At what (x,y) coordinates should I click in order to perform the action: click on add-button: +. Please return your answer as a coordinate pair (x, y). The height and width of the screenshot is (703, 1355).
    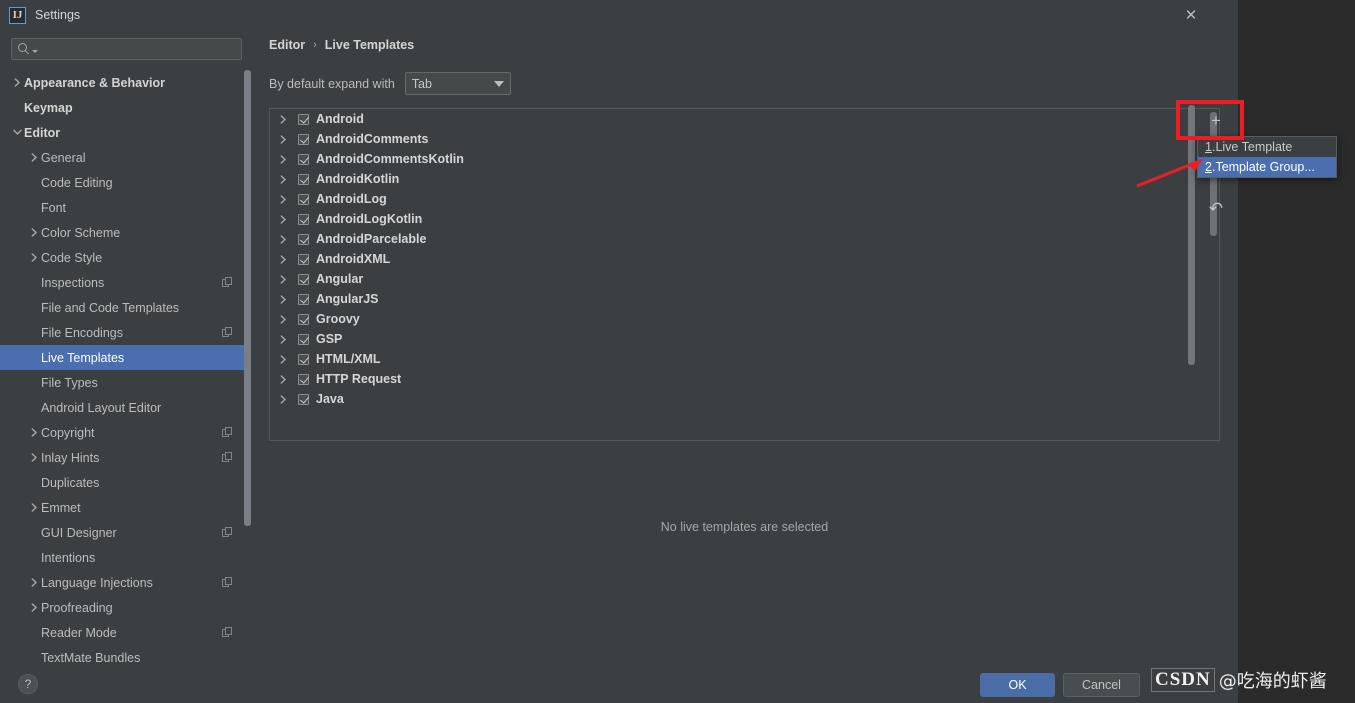
    Looking at the image, I should click on (1216, 121).